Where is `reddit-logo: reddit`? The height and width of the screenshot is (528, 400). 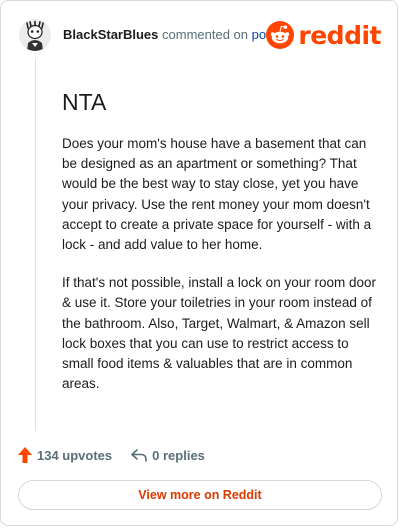
reddit-logo: reddit is located at coordinates (323, 35).